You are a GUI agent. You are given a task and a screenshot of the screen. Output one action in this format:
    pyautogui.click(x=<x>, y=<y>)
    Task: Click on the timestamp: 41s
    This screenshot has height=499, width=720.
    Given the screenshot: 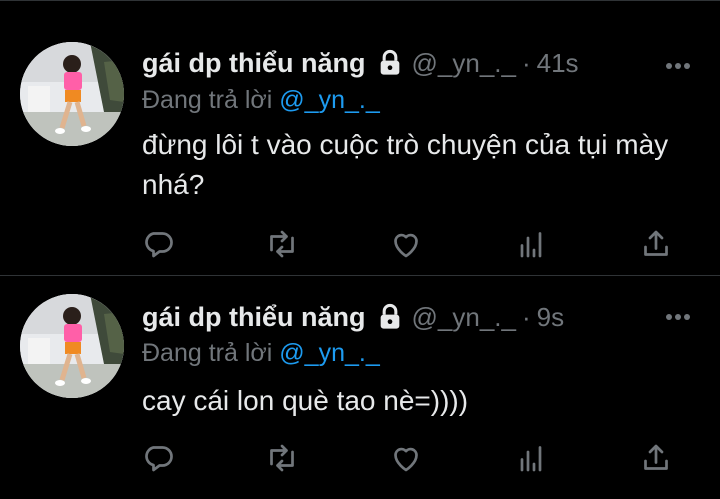 What is the action you would take?
    pyautogui.click(x=558, y=63)
    